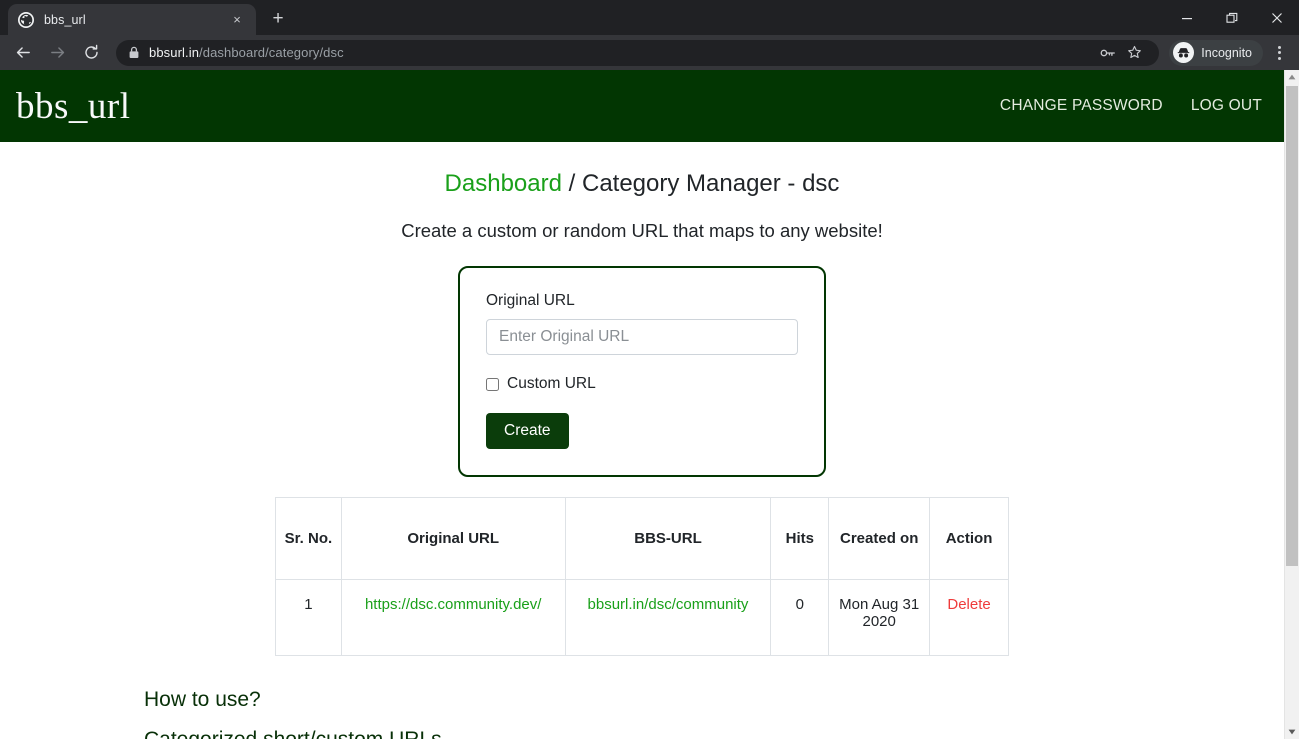 The width and height of the screenshot is (1299, 739). I want to click on breadcrumb: Dashboard / Category Manager - dsc, so click(642, 184).